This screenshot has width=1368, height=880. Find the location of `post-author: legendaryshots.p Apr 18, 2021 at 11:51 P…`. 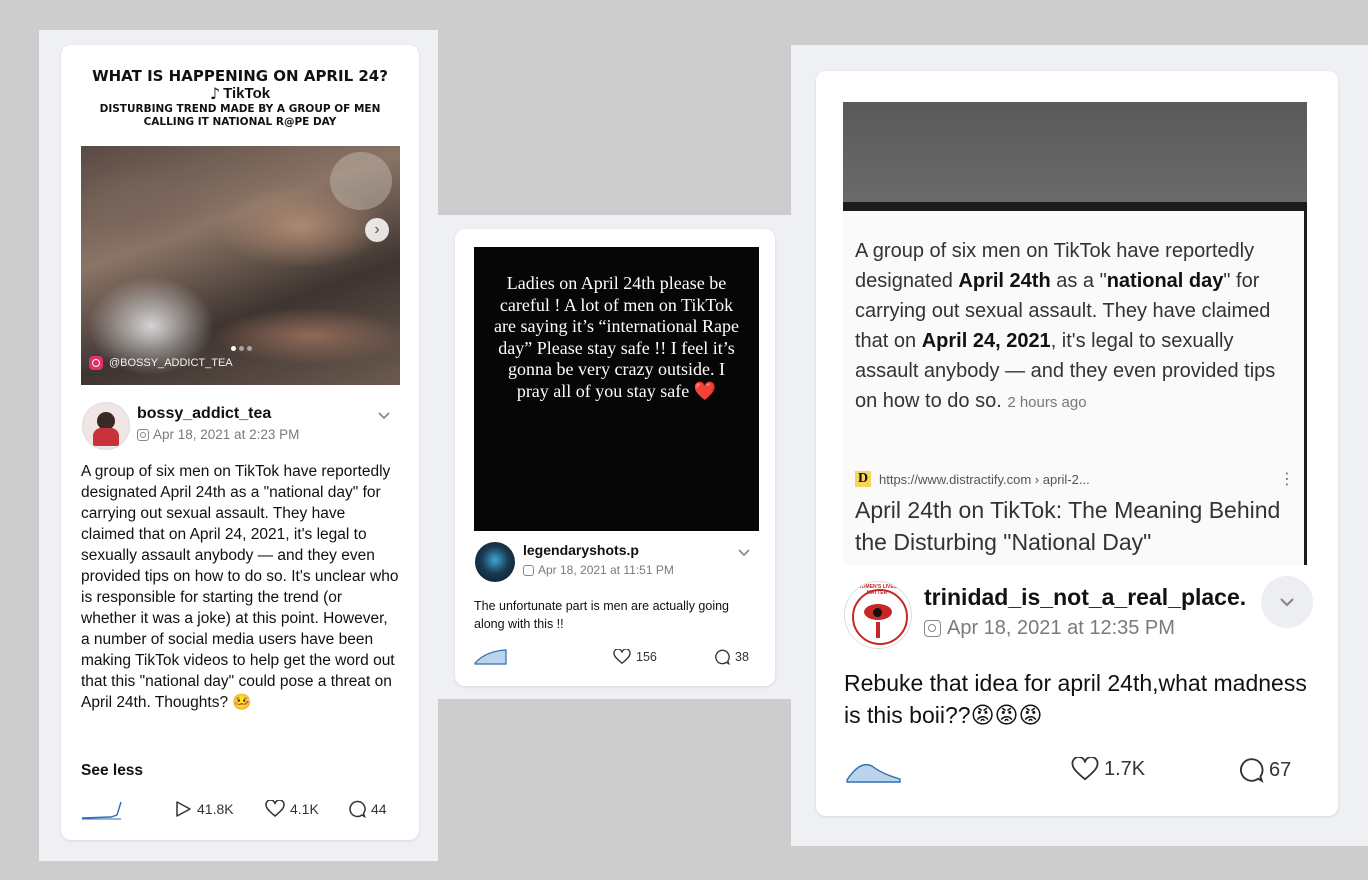

post-author: legendaryshots.p Apr 18, 2021 at 11:51 P… is located at coordinates (598, 559).